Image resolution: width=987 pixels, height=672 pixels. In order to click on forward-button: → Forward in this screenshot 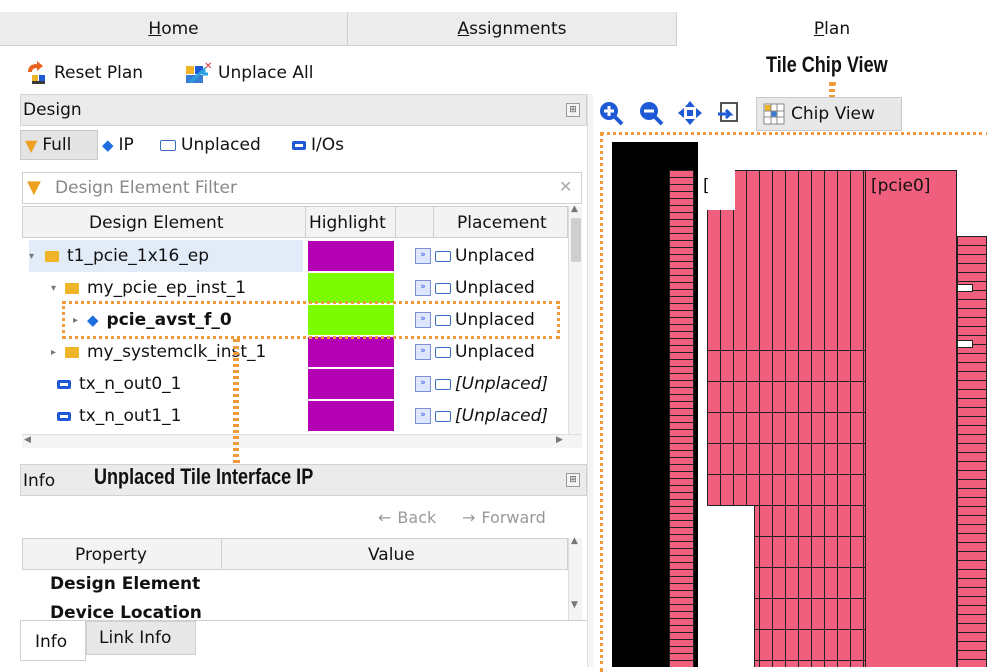, I will do `click(504, 517)`.